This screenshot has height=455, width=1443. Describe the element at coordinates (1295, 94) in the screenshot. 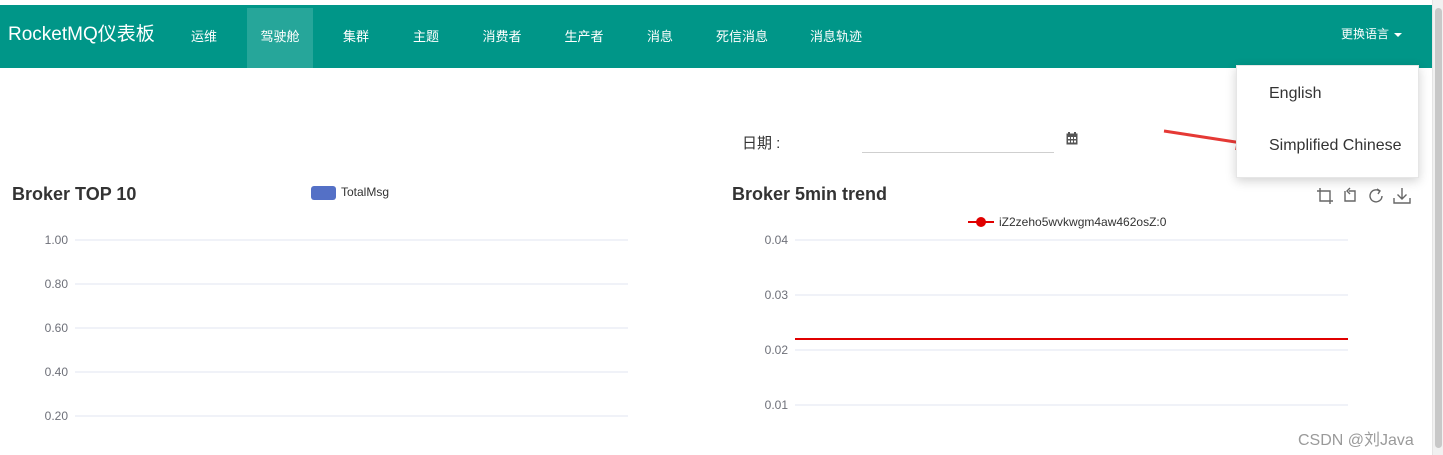

I see `language-option-english: English` at that location.